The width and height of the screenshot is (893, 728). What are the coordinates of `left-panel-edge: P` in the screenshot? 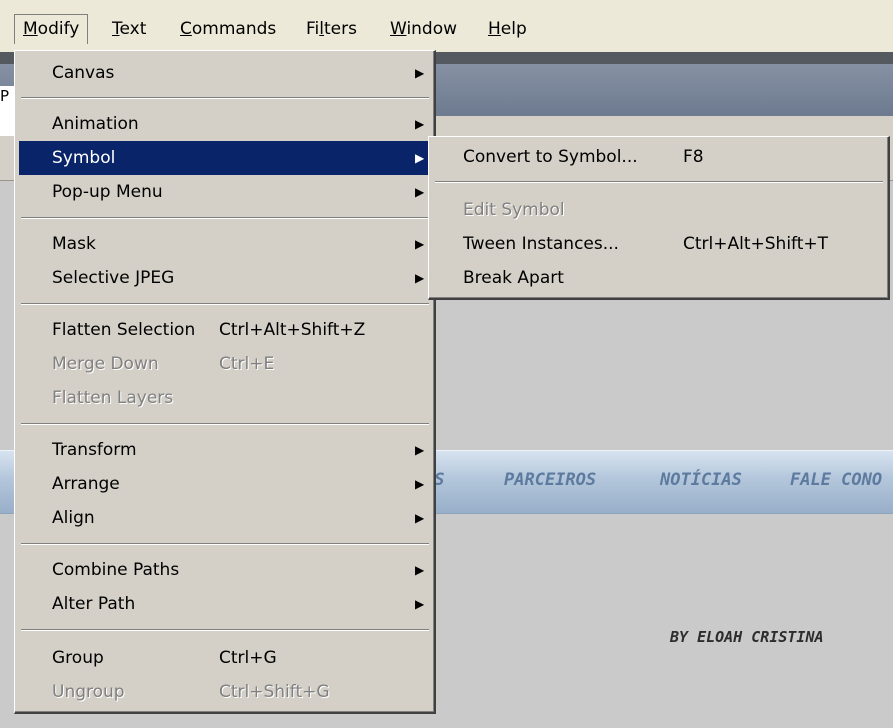 It's located at (7, 111).